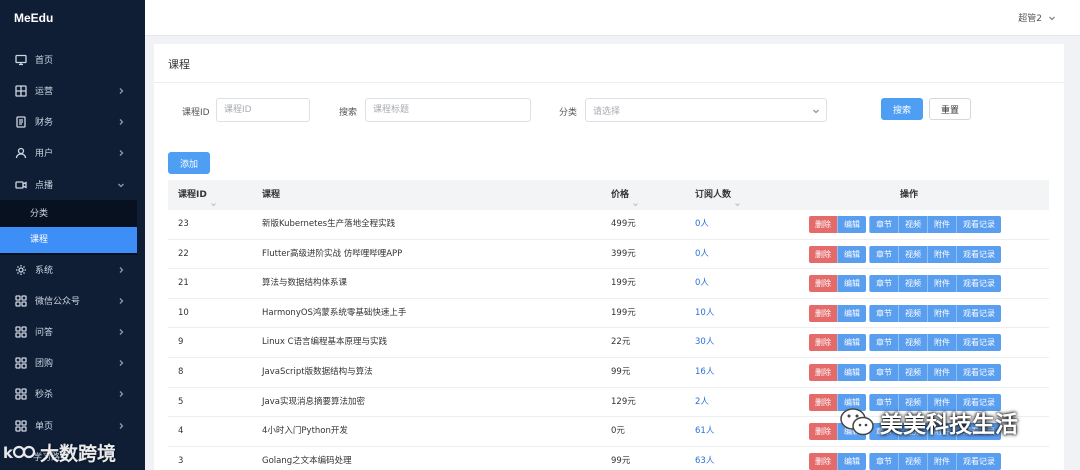 The width and height of the screenshot is (1080, 470). What do you see at coordinates (902, 109) in the screenshot?
I see `search-button: 搜索` at bounding box center [902, 109].